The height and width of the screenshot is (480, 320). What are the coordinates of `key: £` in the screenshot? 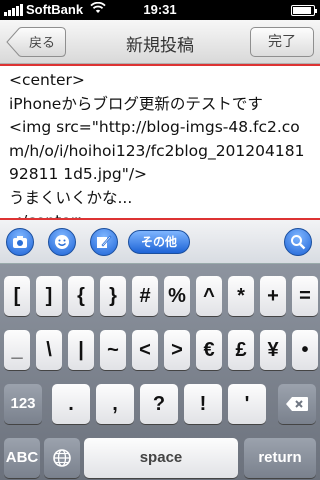 It's located at (241, 350).